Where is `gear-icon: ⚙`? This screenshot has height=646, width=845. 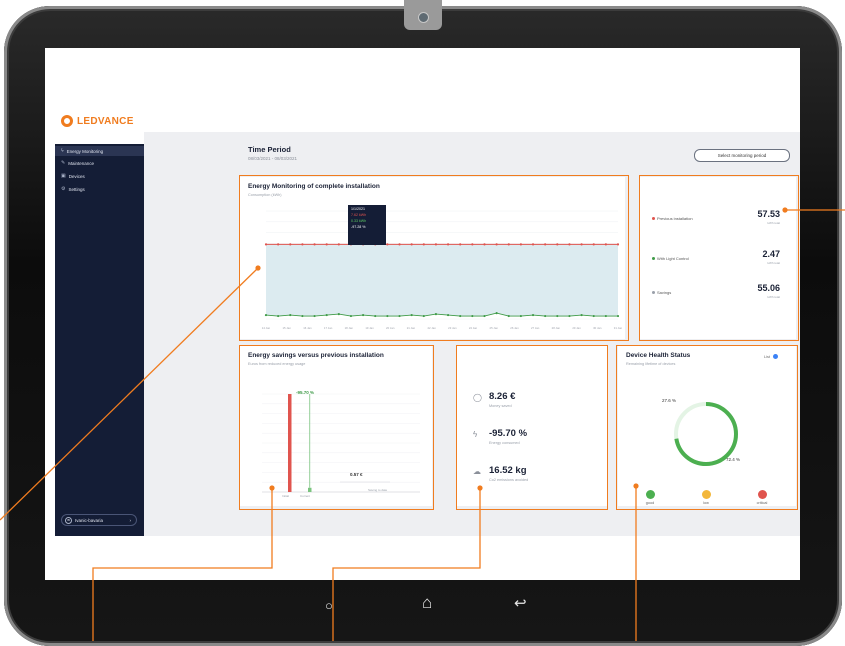 gear-icon: ⚙ is located at coordinates (63, 189).